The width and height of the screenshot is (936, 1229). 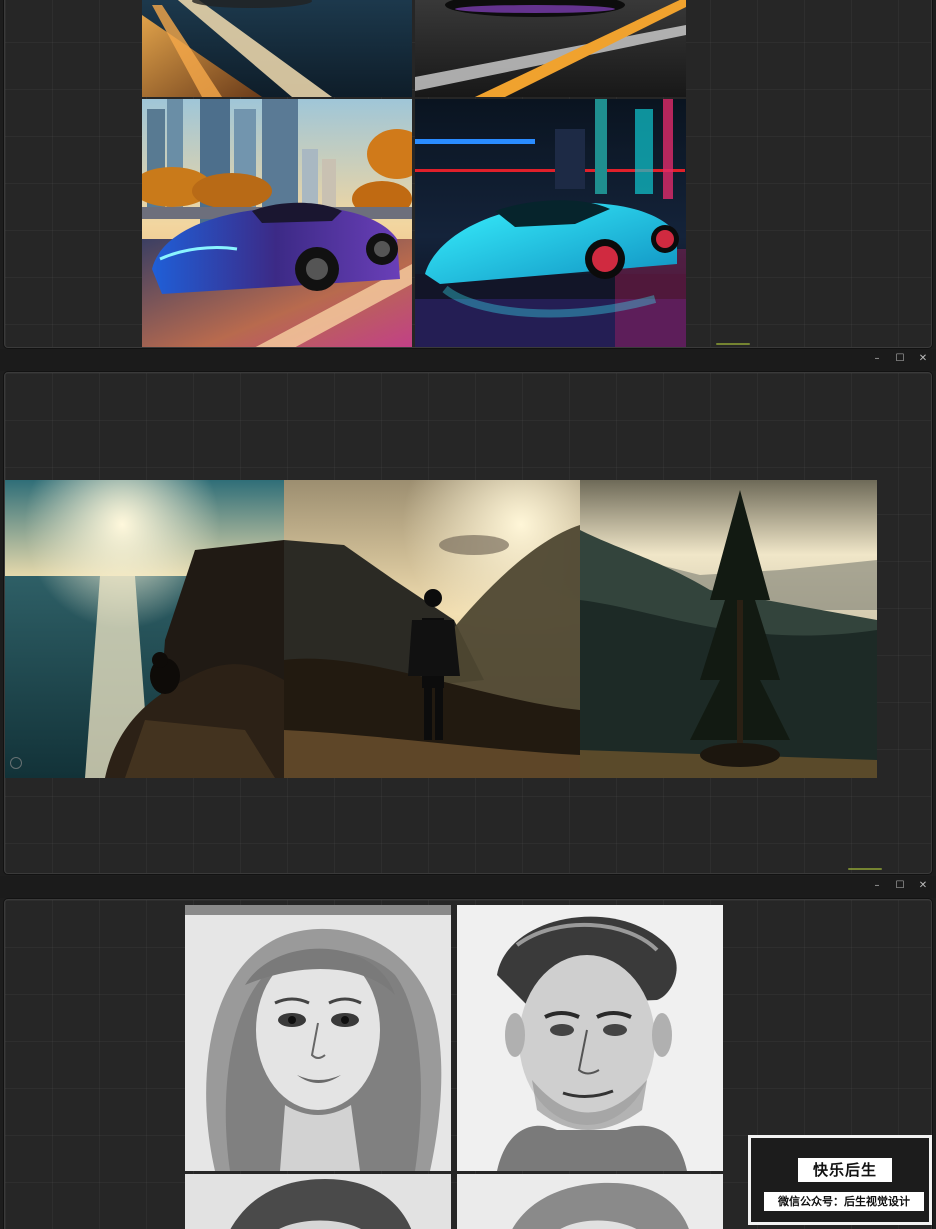 What do you see at coordinates (550, 223) in the screenshot?
I see `image-cyan-supercar-night` at bounding box center [550, 223].